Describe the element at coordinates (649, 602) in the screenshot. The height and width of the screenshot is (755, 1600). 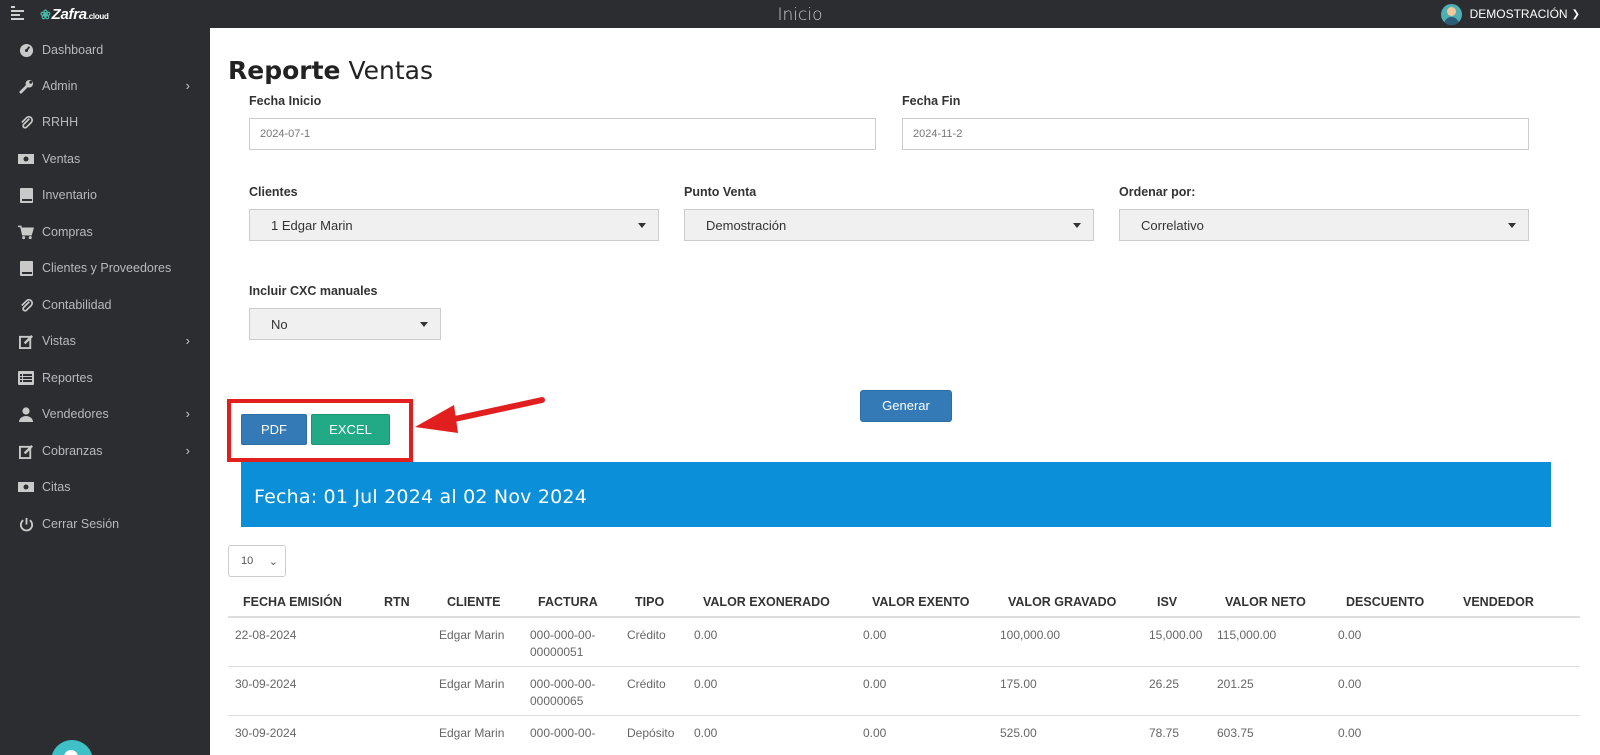
I see `column-header: TIPO` at that location.